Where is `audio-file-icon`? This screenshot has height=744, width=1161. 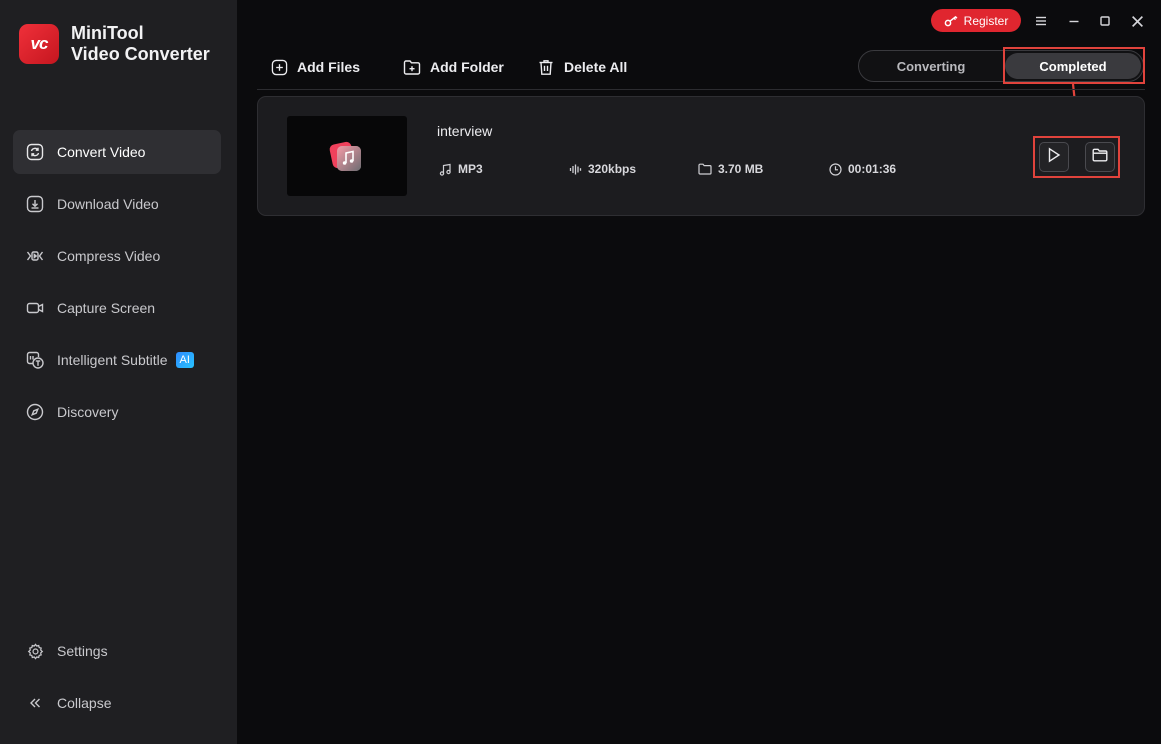
audio-file-icon is located at coordinates (345, 156).